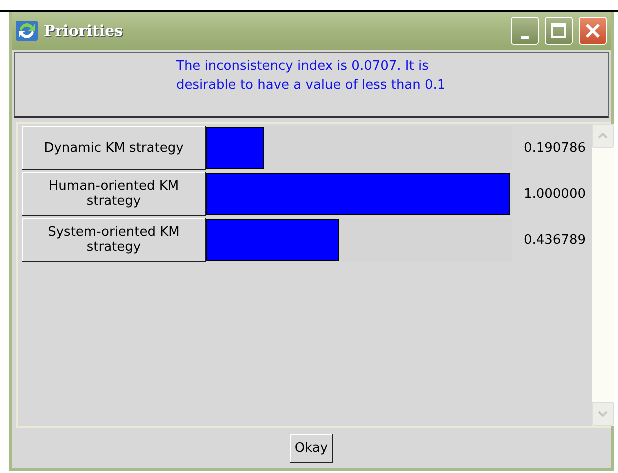 The height and width of the screenshot is (473, 618). What do you see at coordinates (312, 448) in the screenshot?
I see `okay-button: Okay` at bounding box center [312, 448].